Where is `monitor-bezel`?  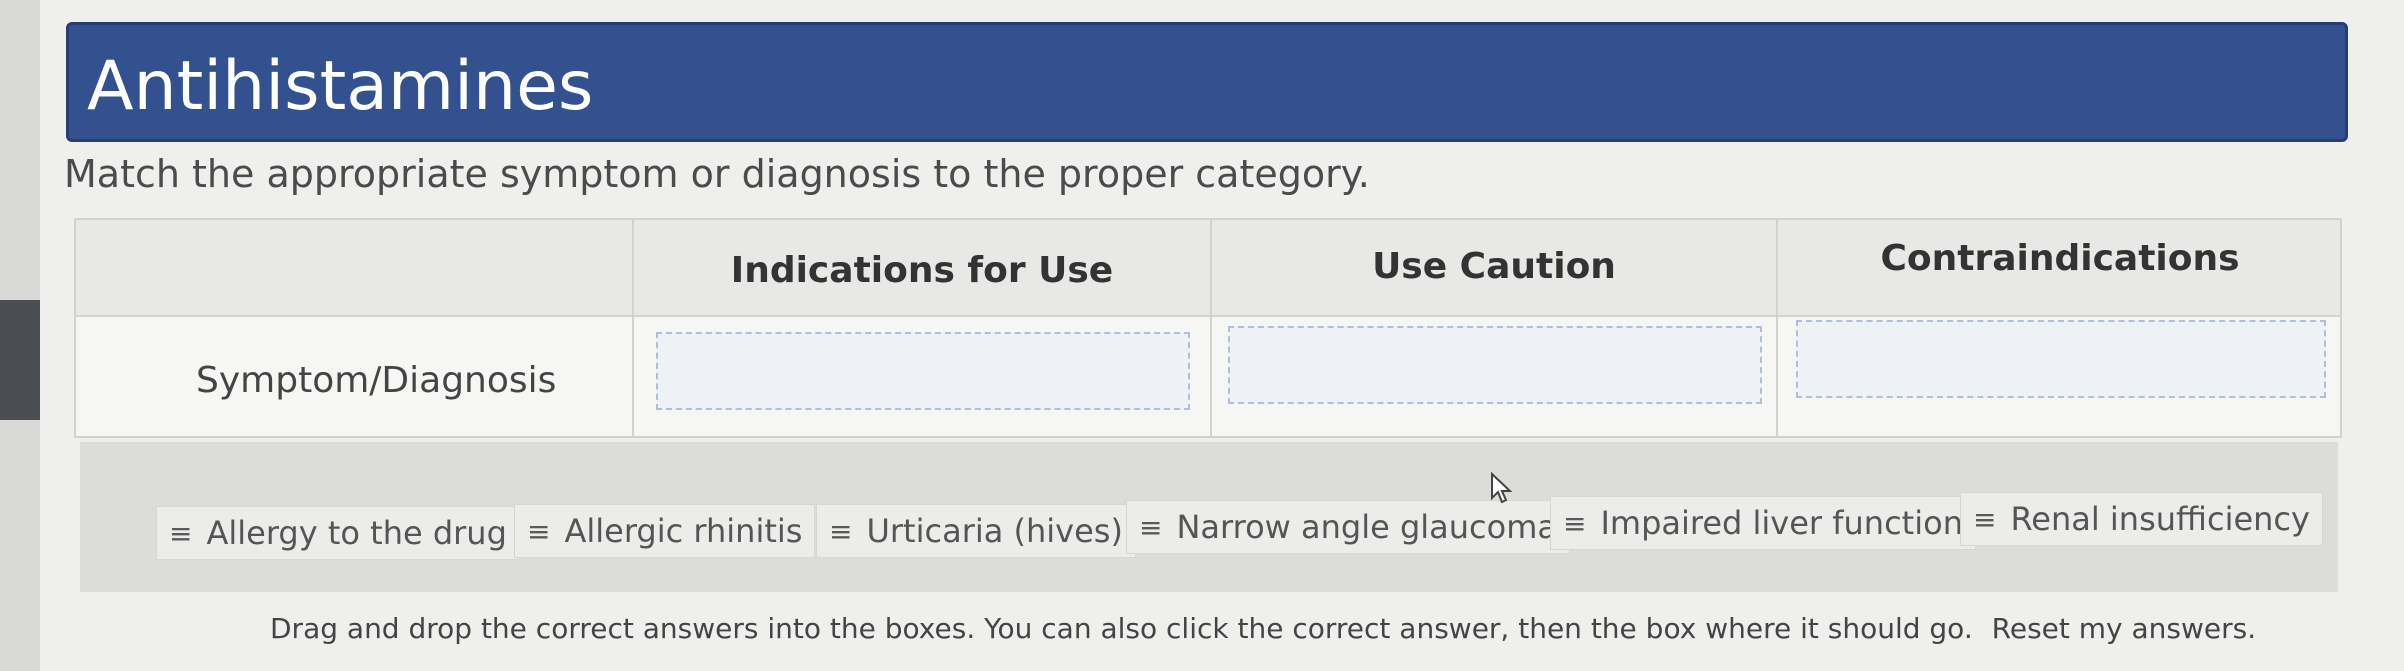
monitor-bezel is located at coordinates (20, 360).